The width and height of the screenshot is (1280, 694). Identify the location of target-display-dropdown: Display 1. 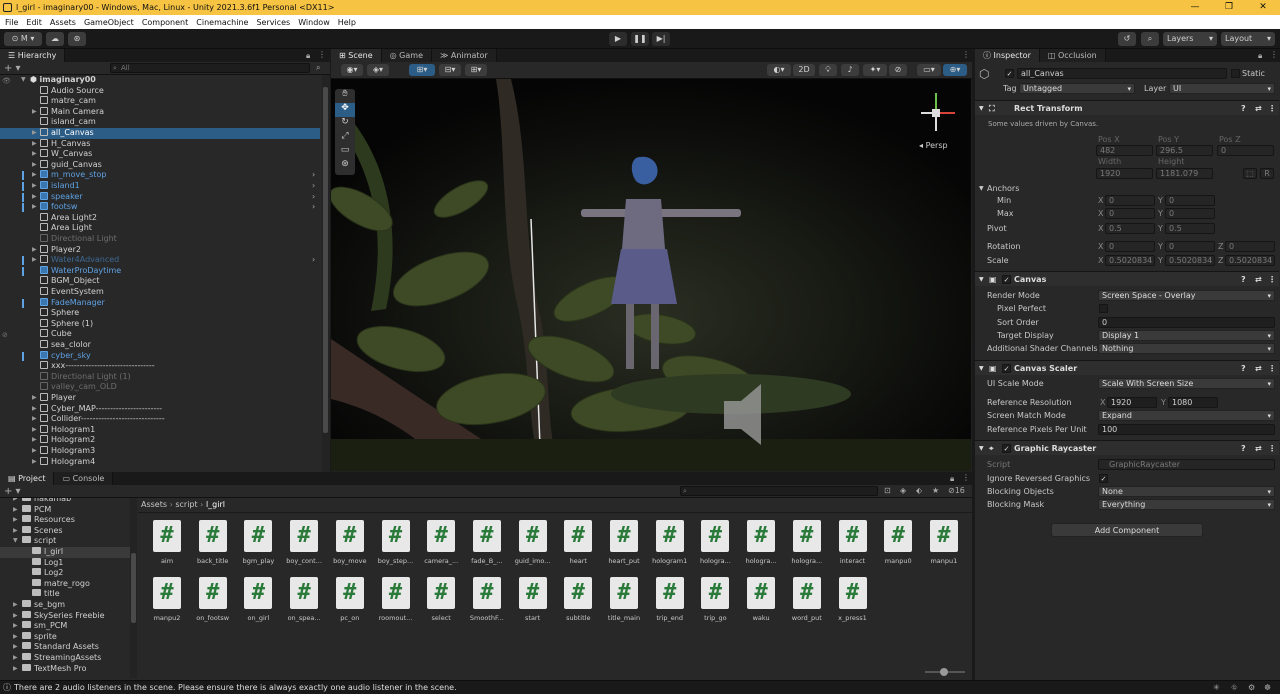
(1186, 335).